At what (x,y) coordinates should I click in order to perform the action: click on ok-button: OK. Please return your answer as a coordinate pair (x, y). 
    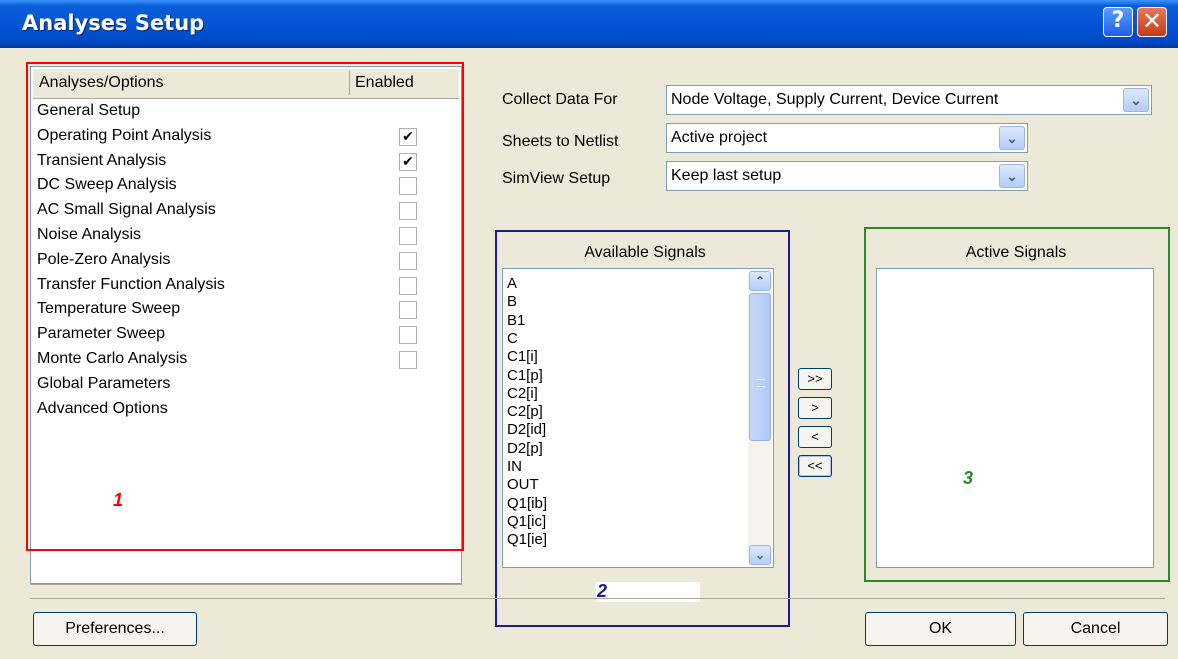
    Looking at the image, I should click on (940, 629).